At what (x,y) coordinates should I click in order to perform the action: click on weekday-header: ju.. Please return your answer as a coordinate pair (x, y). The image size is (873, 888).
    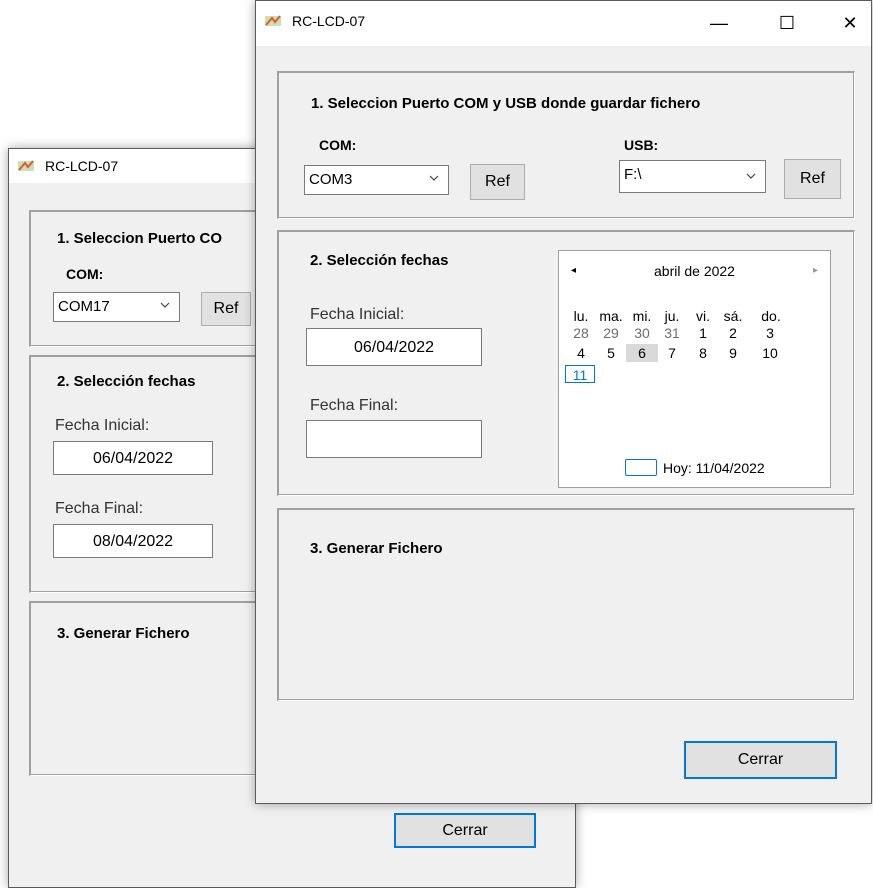
    Looking at the image, I should click on (672, 316).